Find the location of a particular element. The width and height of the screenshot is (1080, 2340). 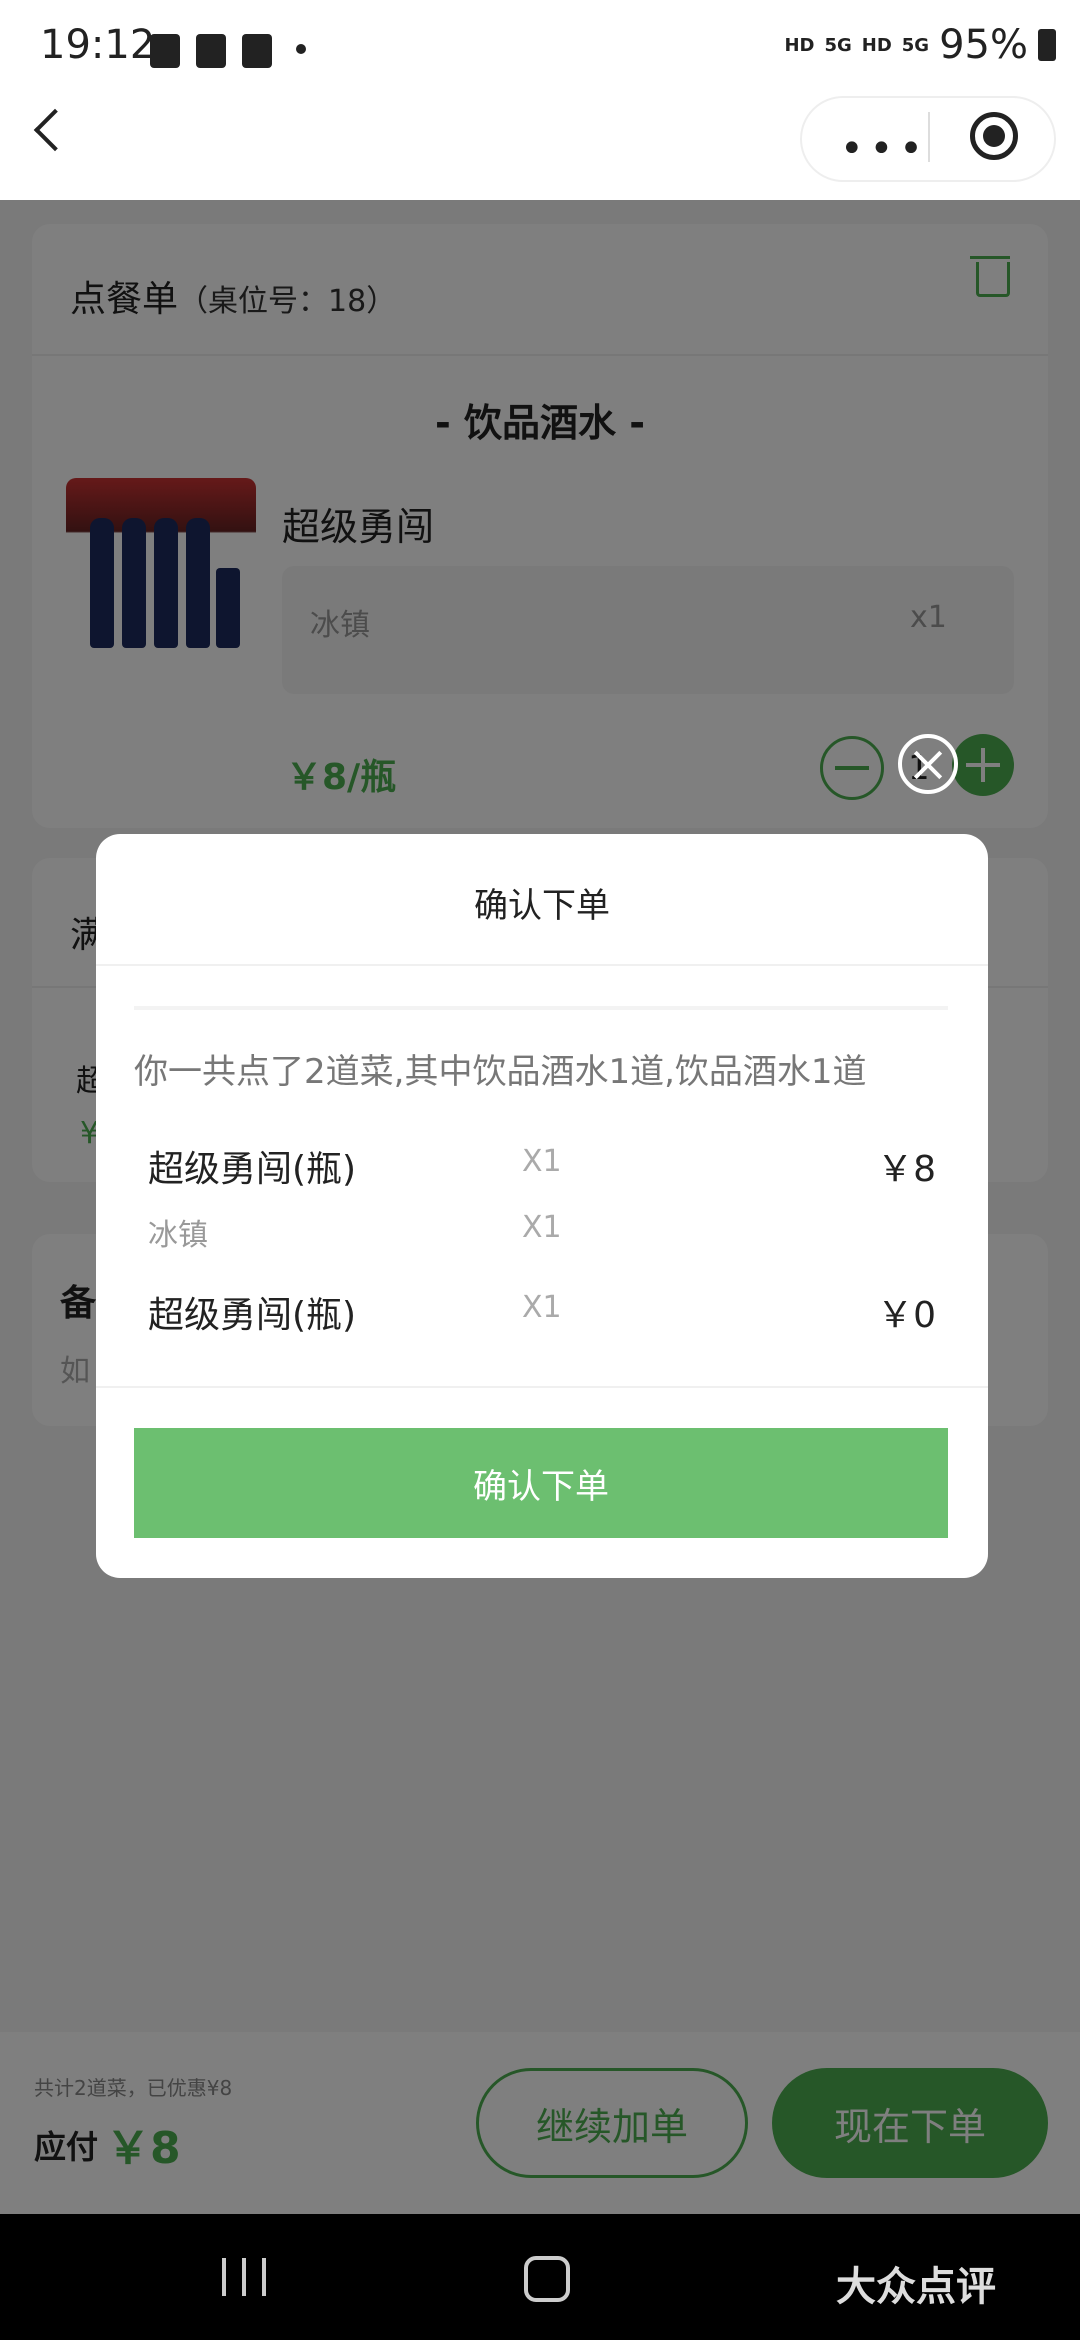

checkbox-icon is located at coordinates (165, 51).